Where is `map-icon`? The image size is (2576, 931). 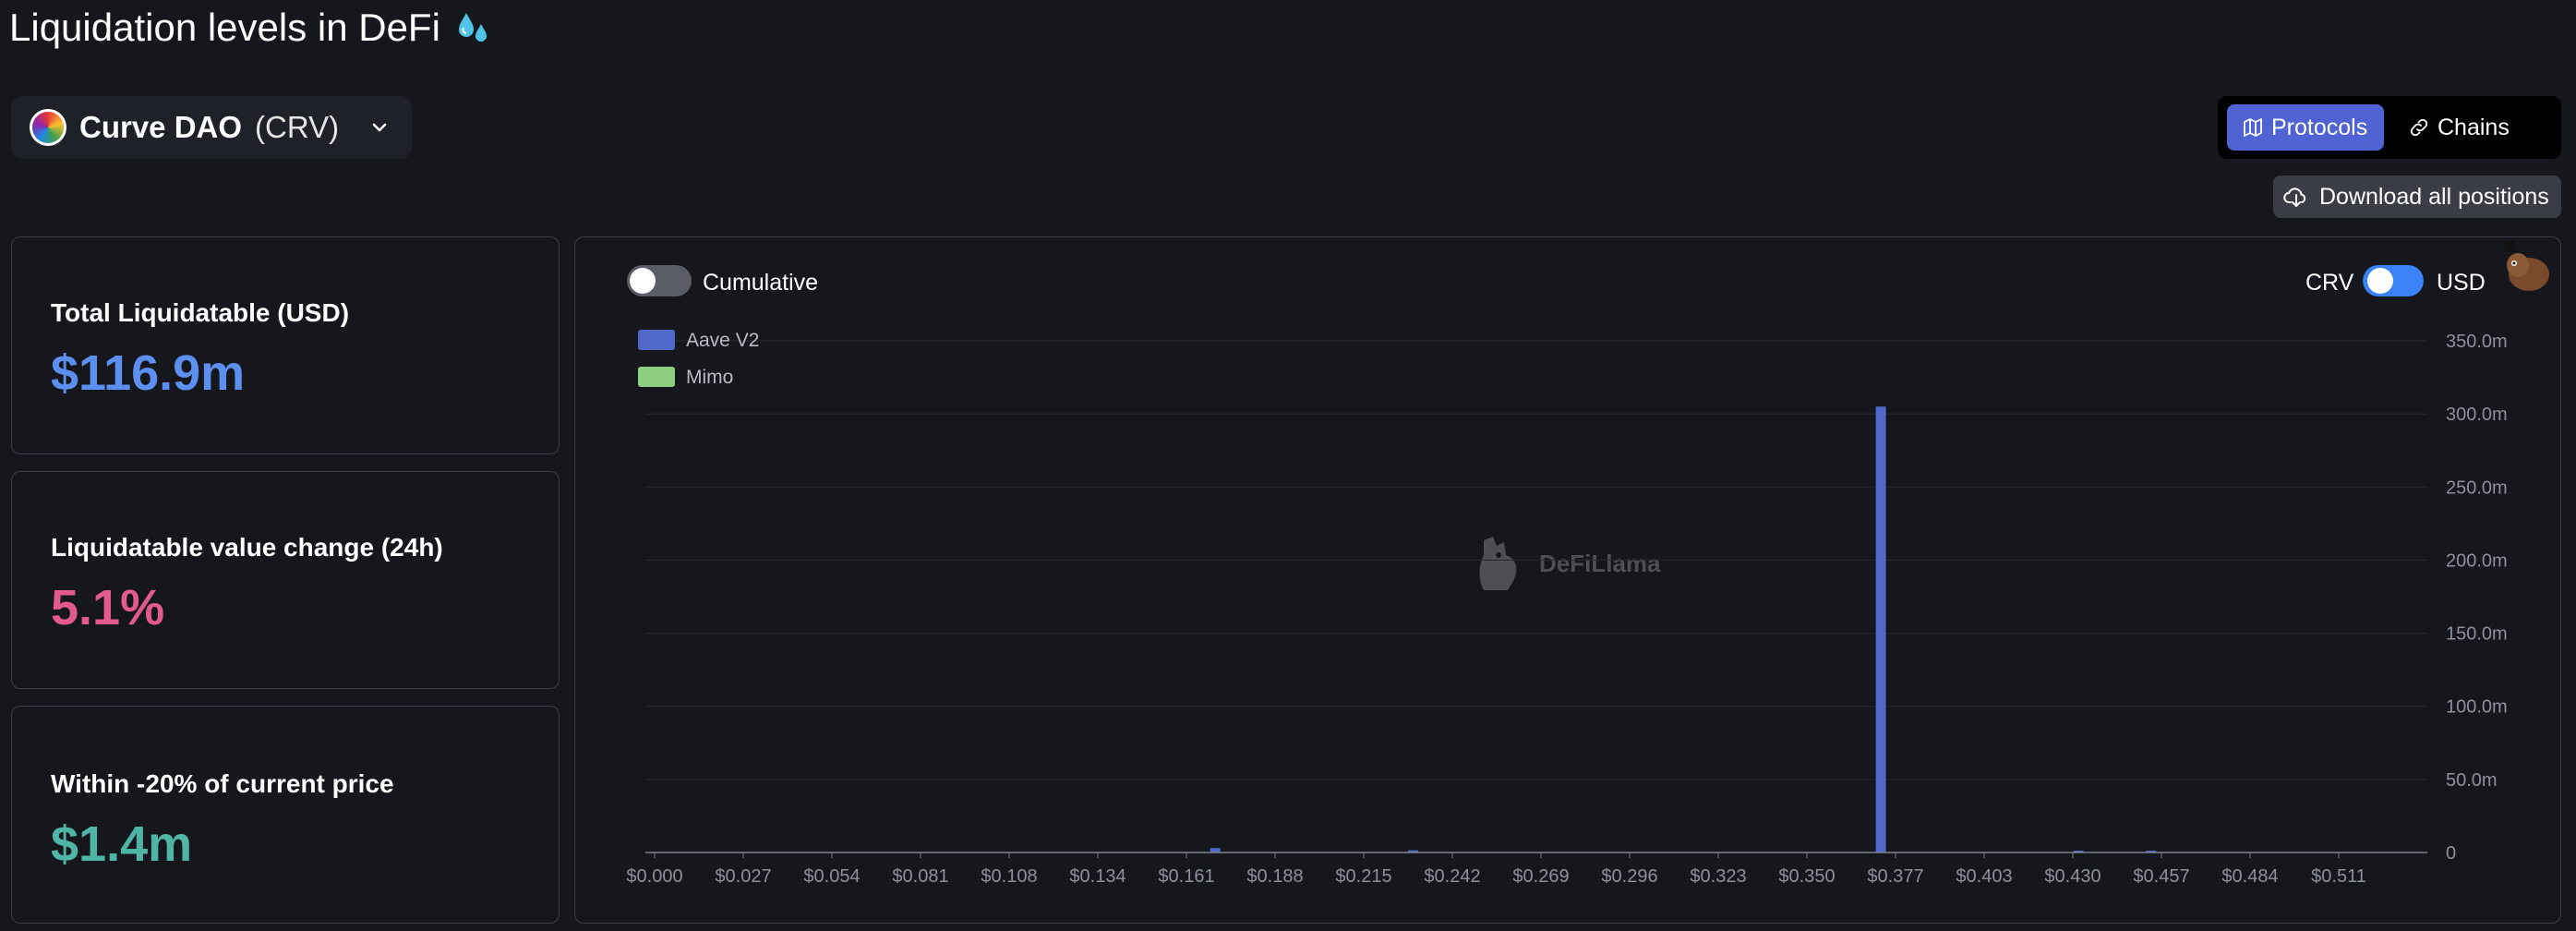 map-icon is located at coordinates (2253, 127).